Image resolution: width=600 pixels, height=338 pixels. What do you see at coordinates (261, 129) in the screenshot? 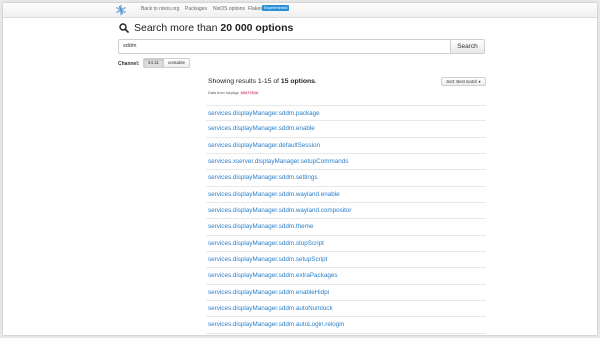
I see `option-link: services.displayManager.sddm.enable` at bounding box center [261, 129].